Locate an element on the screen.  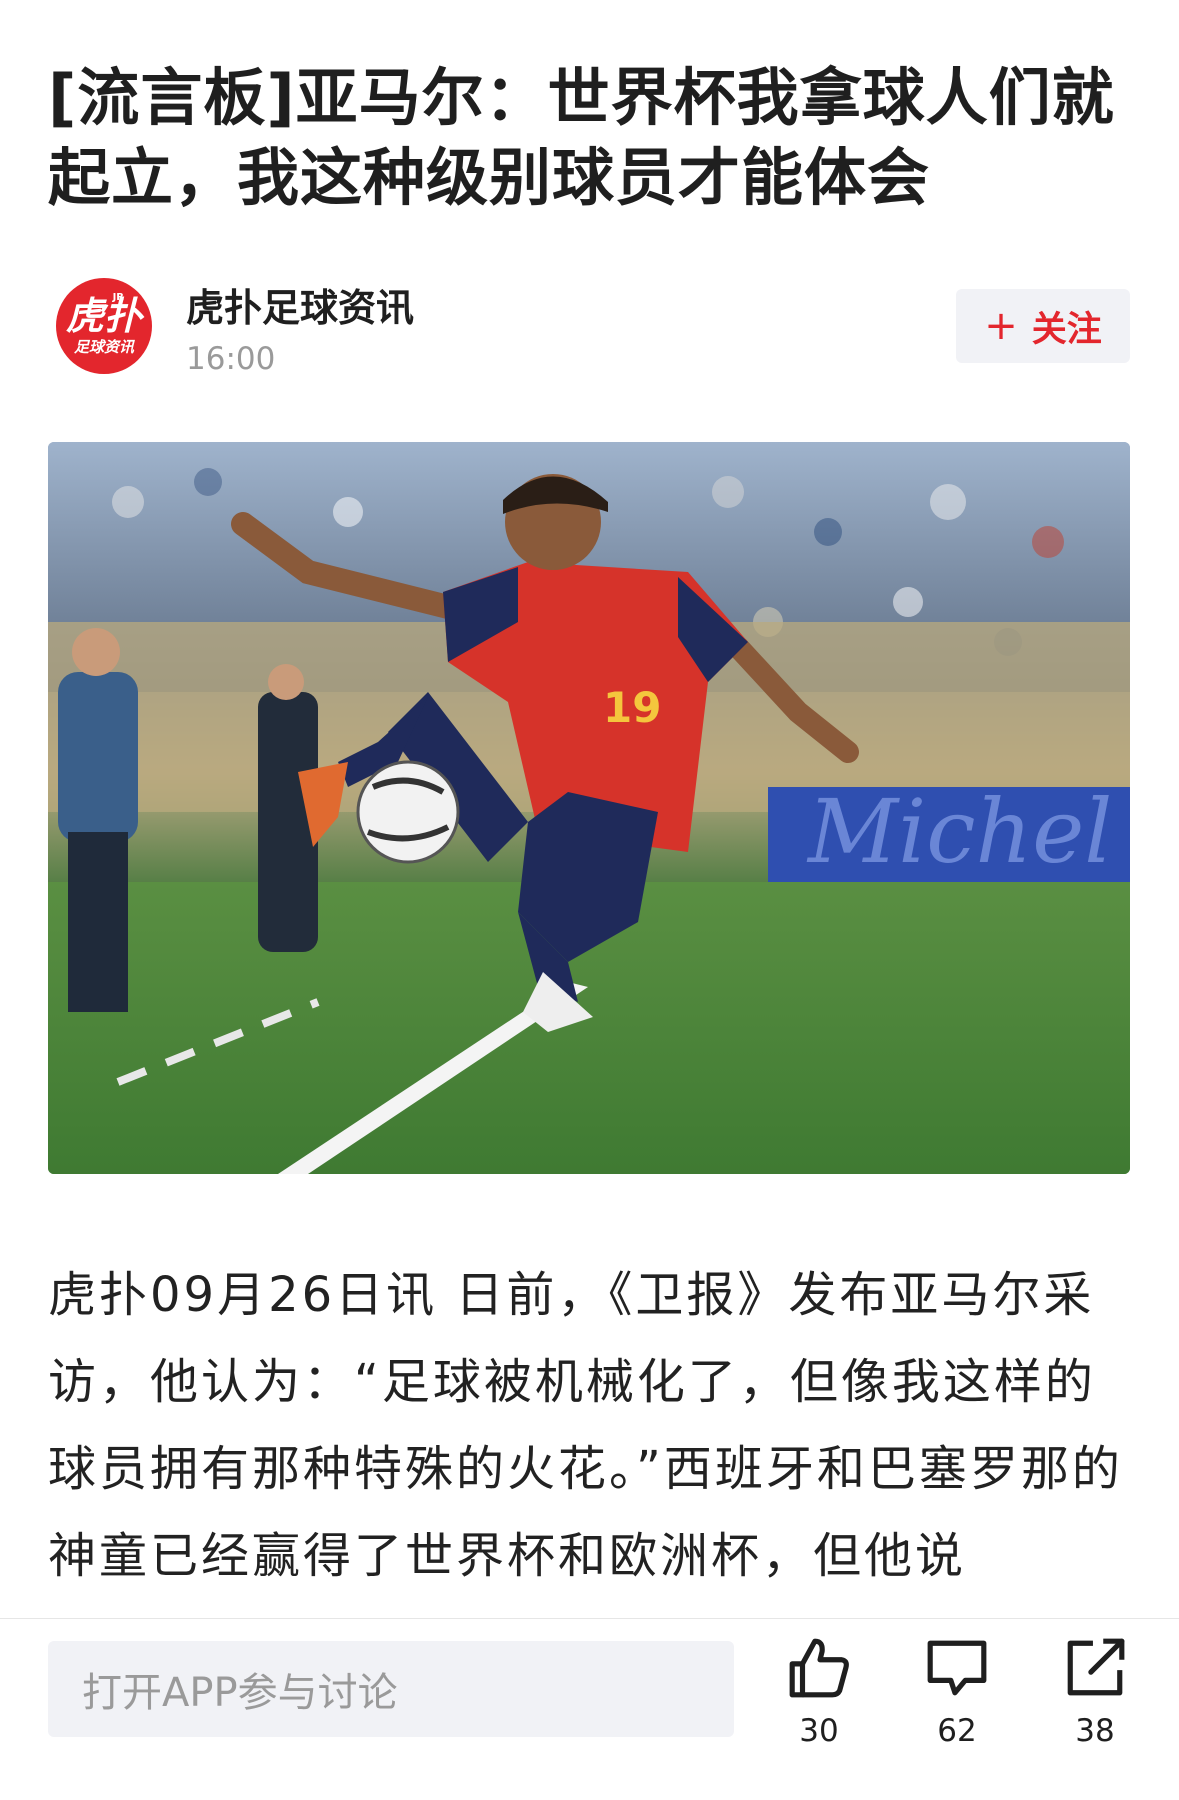
like-button: 30 is located at coordinates (819, 1700).